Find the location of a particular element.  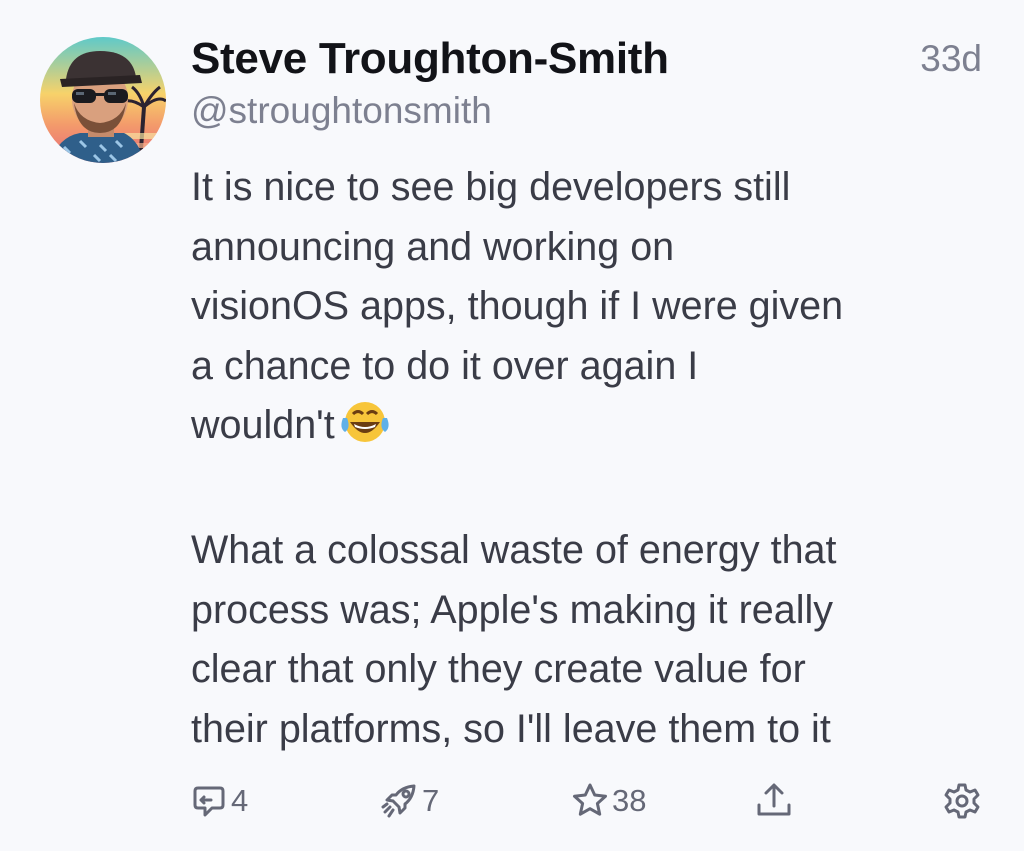

boost-button: 7 is located at coordinates (408, 801).